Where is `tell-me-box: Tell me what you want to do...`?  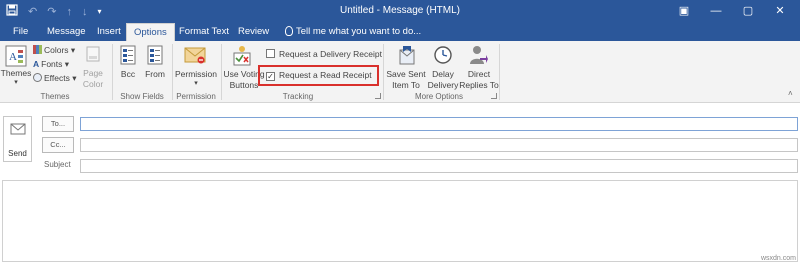 tell-me-box: Tell me what you want to do... is located at coordinates (353, 32).